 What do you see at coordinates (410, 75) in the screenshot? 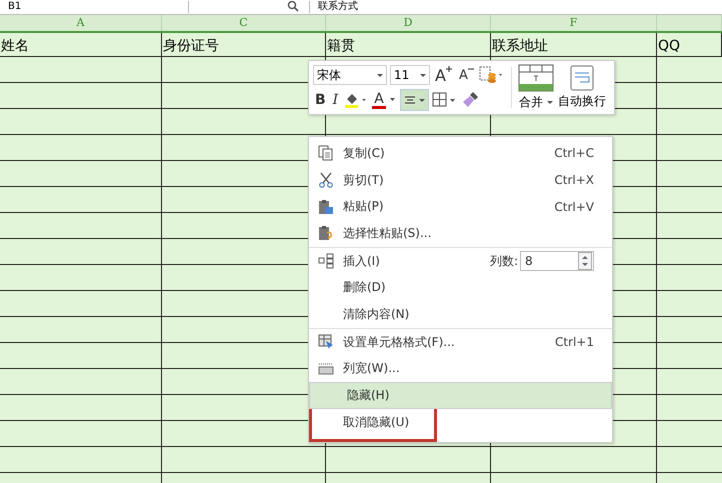
I see `size-dropdown: 11` at bounding box center [410, 75].